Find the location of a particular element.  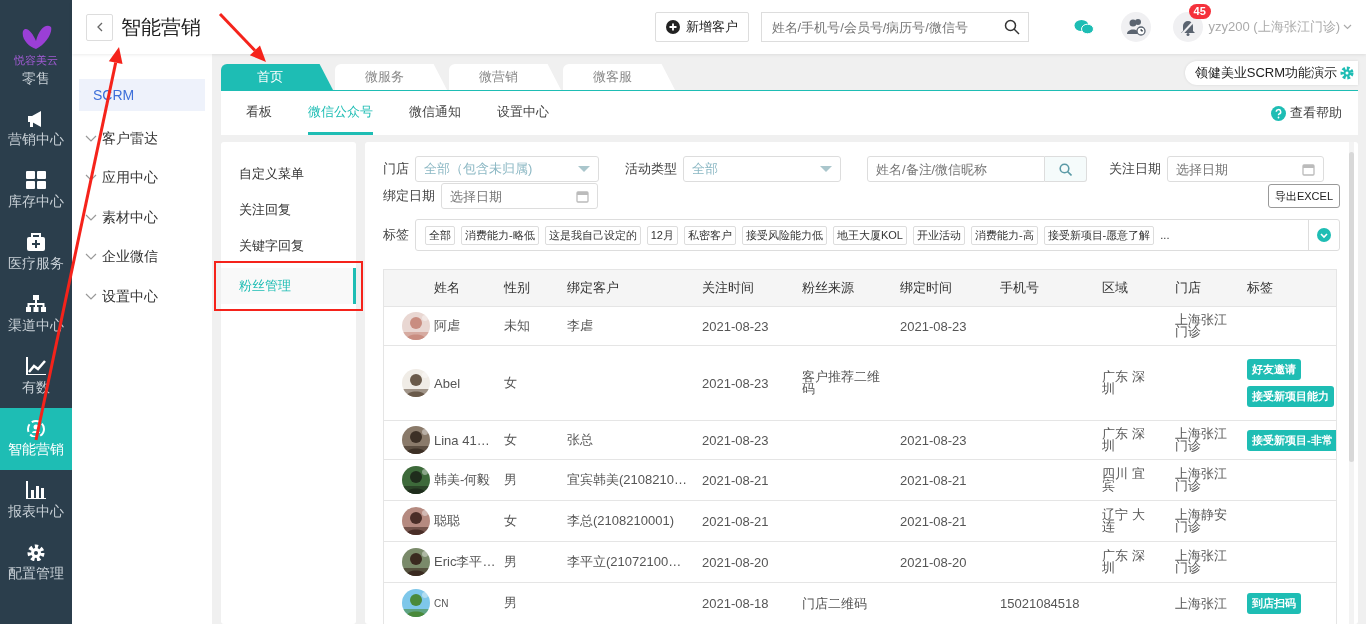

filter-label: 标签 is located at coordinates (396, 235).